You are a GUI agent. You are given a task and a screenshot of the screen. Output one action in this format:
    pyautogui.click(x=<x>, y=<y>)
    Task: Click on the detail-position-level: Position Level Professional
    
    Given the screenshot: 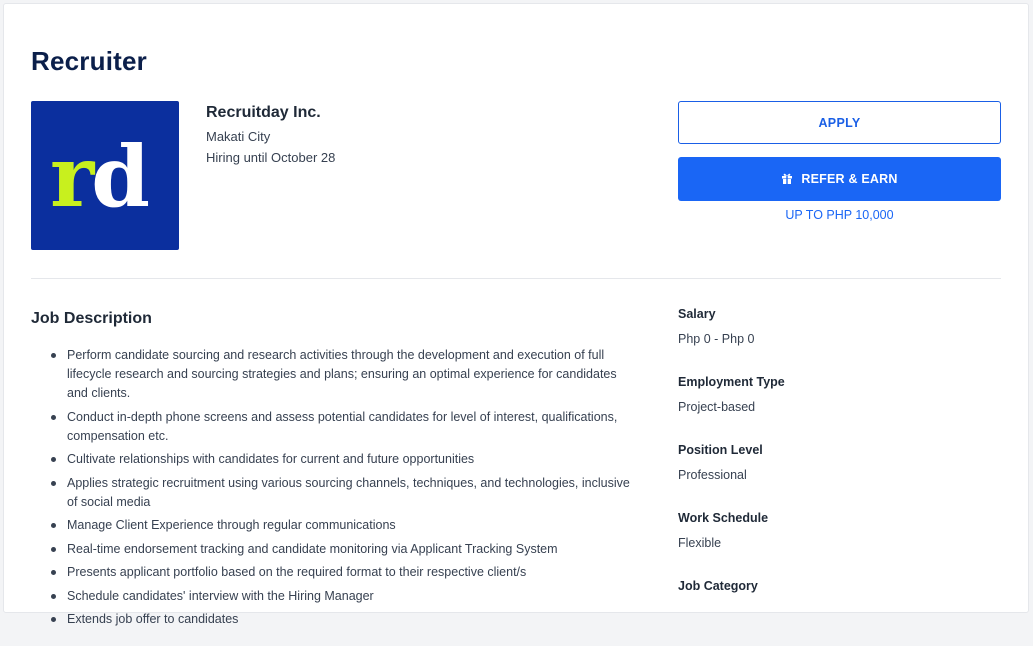 What is the action you would take?
    pyautogui.click(x=838, y=476)
    